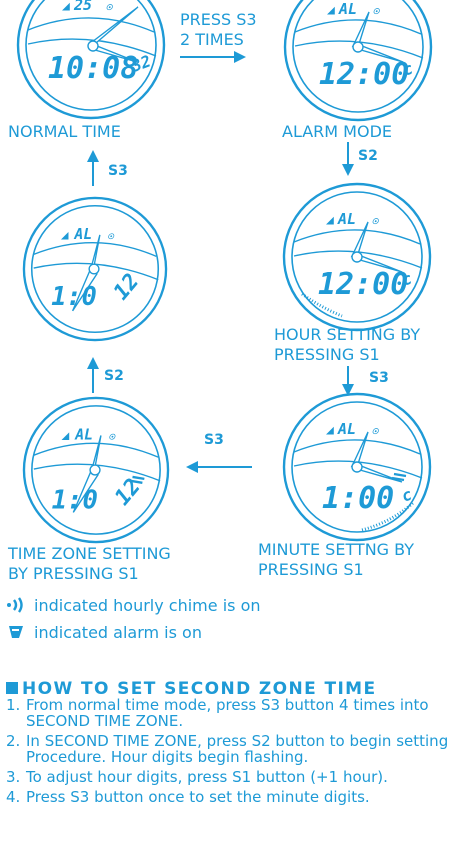 The image size is (457, 842). I want to click on watch-minute-setting: ◢ AL ☉ 1:00 c, so click(357, 467).